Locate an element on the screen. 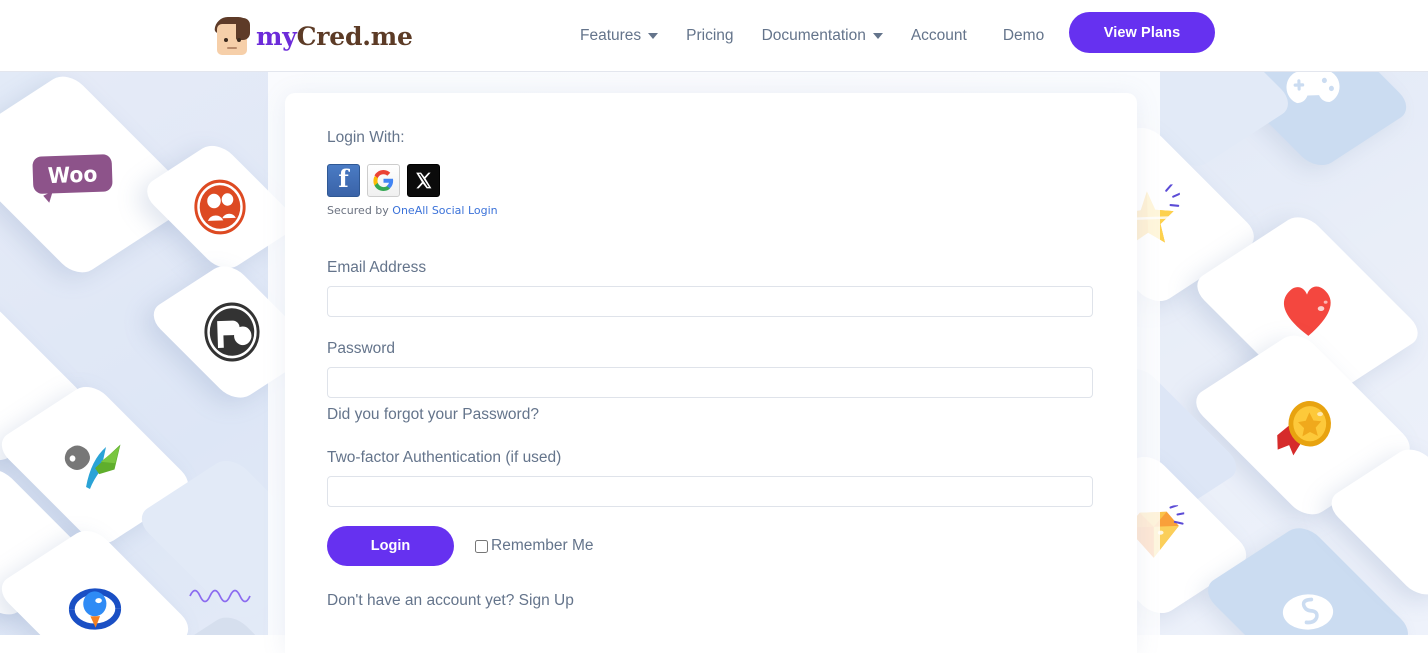  nav-label-documentation: Documentation is located at coordinates (813, 35).